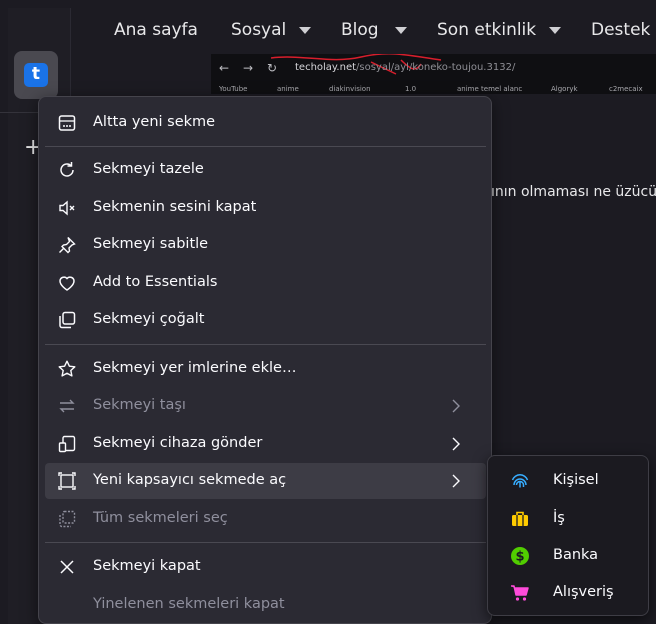 The image size is (656, 624). What do you see at coordinates (265, 208) in the screenshot?
I see `menu-item-mute-tab: Sekmenin sesini kapat` at bounding box center [265, 208].